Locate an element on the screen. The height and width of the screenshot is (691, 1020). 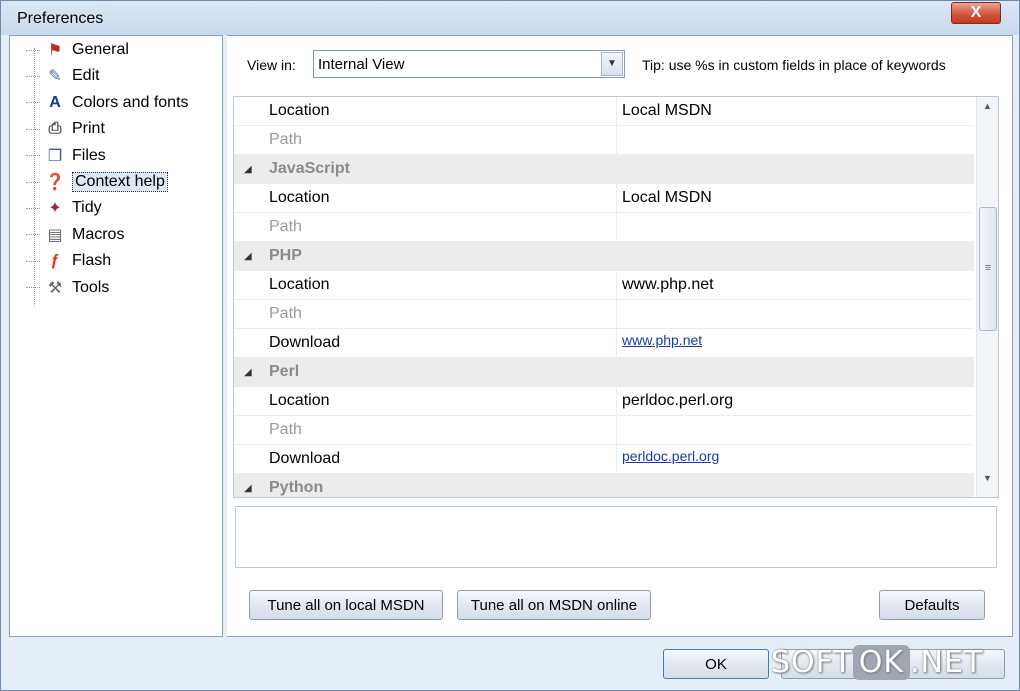
tree-item-files: ❐ Files is located at coordinates (66, 156).